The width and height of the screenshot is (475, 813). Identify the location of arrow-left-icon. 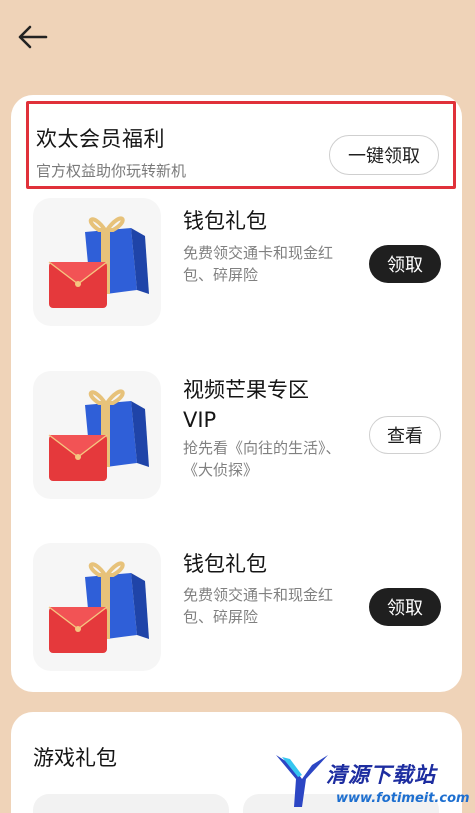
(33, 37).